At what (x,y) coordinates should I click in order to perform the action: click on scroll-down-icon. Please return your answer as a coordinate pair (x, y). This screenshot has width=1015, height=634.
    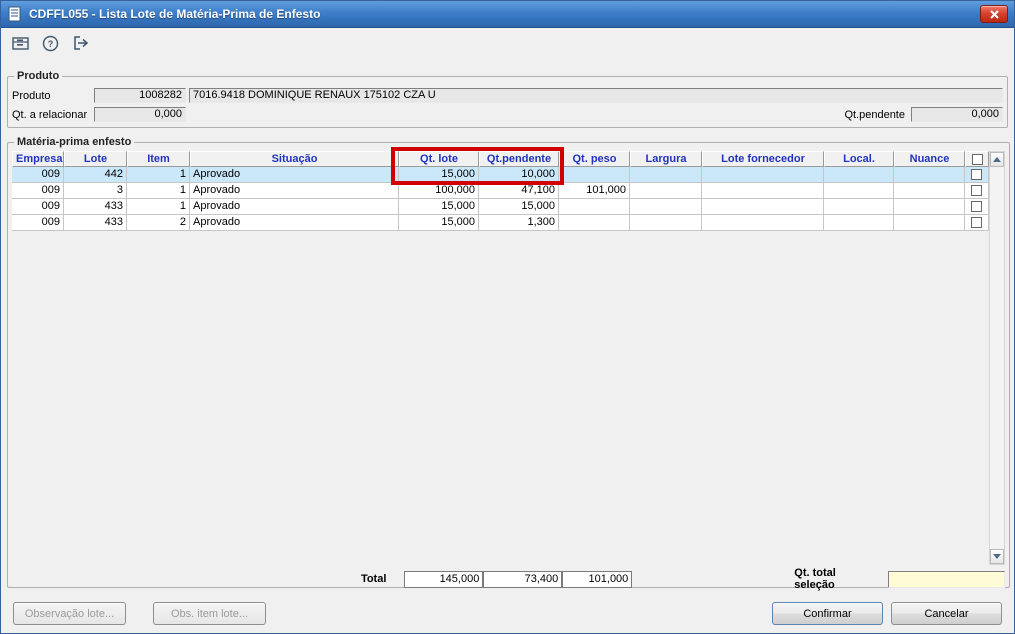
    Looking at the image, I should click on (997, 556).